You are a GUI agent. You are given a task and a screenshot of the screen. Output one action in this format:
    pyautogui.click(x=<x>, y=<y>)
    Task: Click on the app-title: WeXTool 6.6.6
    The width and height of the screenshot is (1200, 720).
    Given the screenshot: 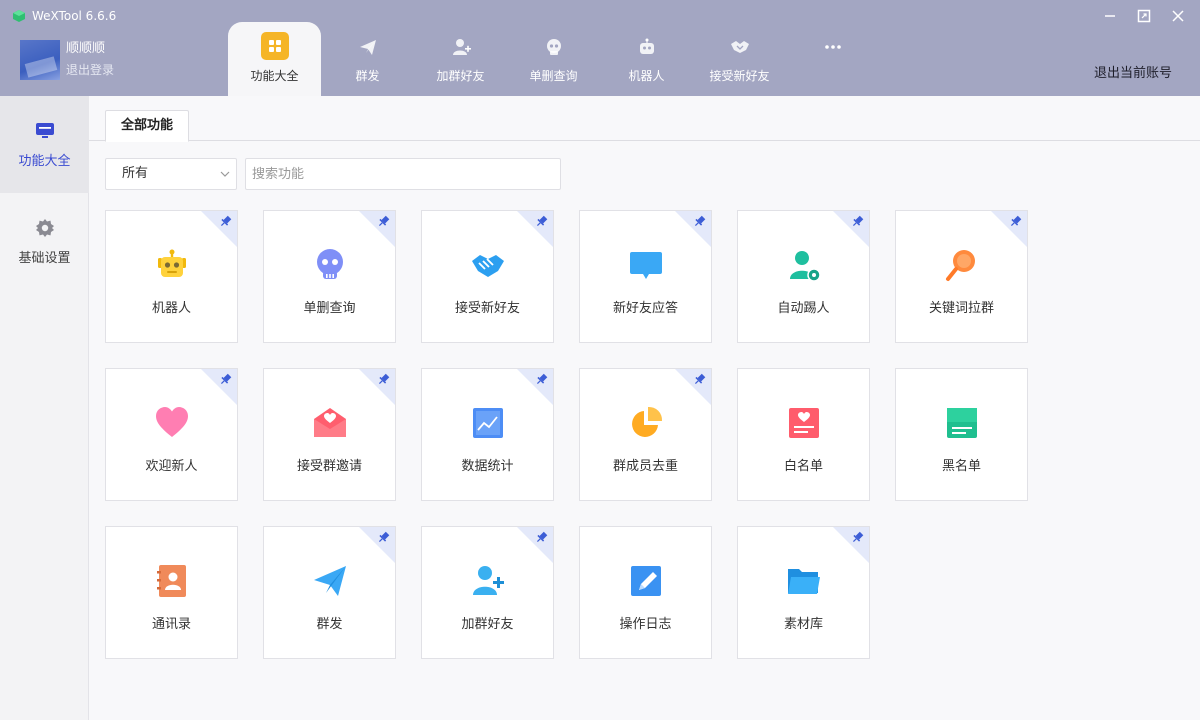 What is the action you would take?
    pyautogui.click(x=74, y=16)
    